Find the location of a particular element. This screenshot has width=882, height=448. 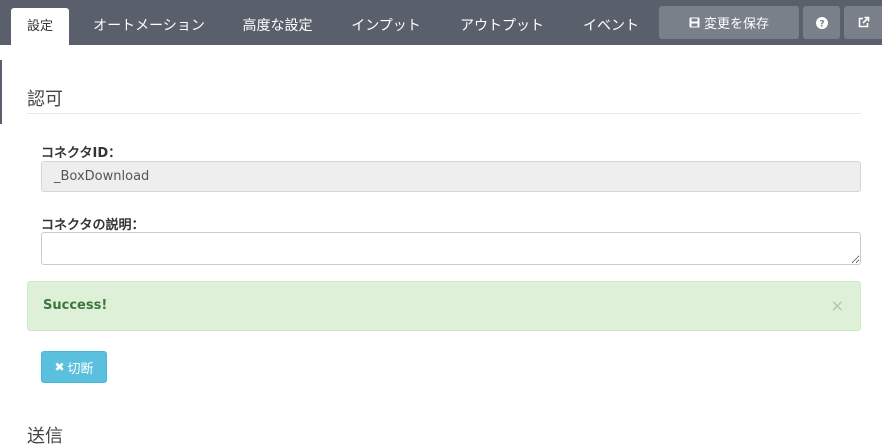

section-divider is located at coordinates (444, 113).